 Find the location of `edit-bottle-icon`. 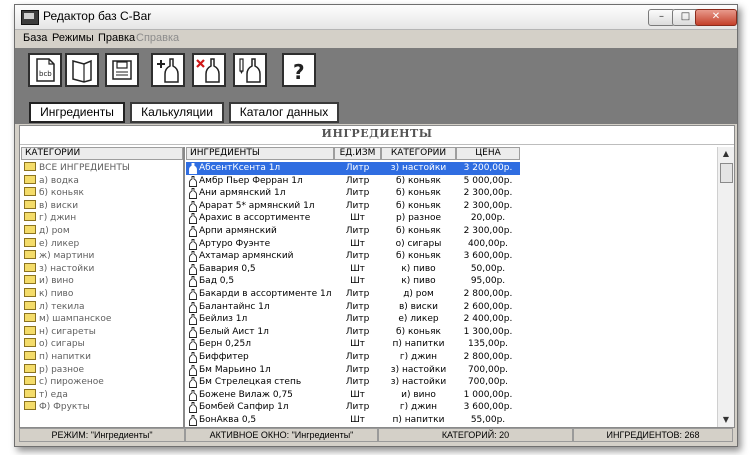

edit-bottle-icon is located at coordinates (250, 70).